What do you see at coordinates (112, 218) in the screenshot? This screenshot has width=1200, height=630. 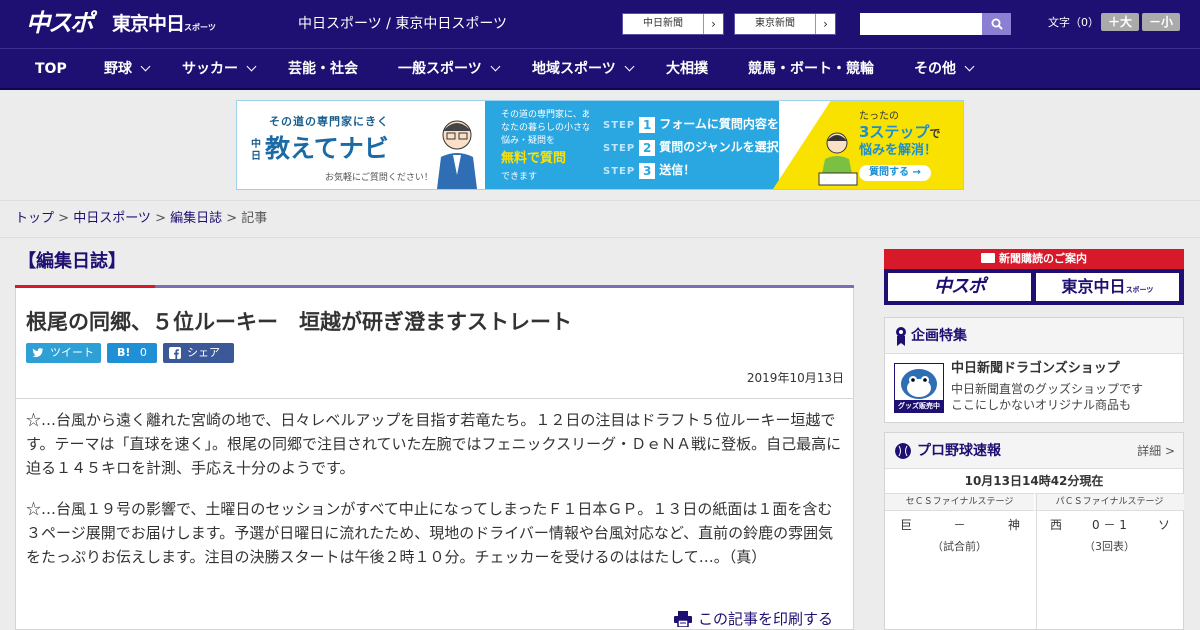 I see `breadcrumb-chunichi-sports: 中日スポーツ` at bounding box center [112, 218].